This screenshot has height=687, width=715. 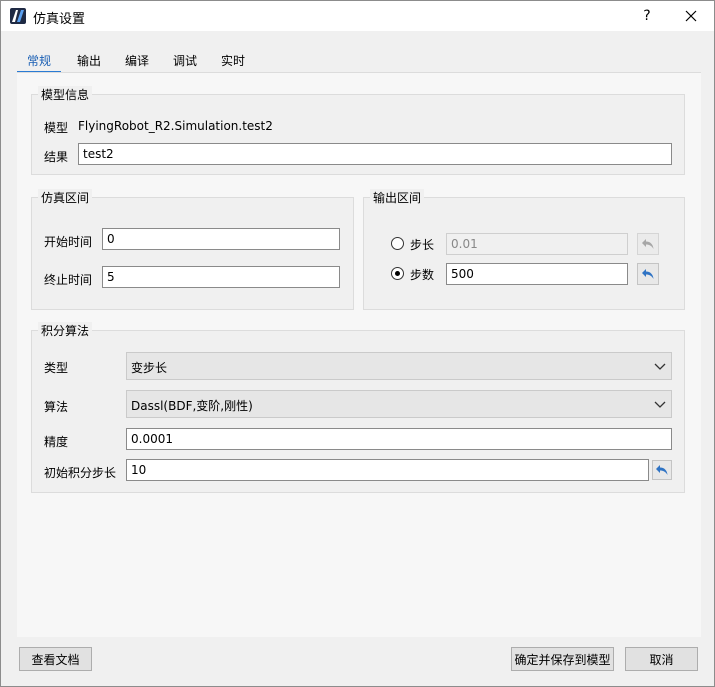 I want to click on model-label: 模型, so click(x=56, y=128).